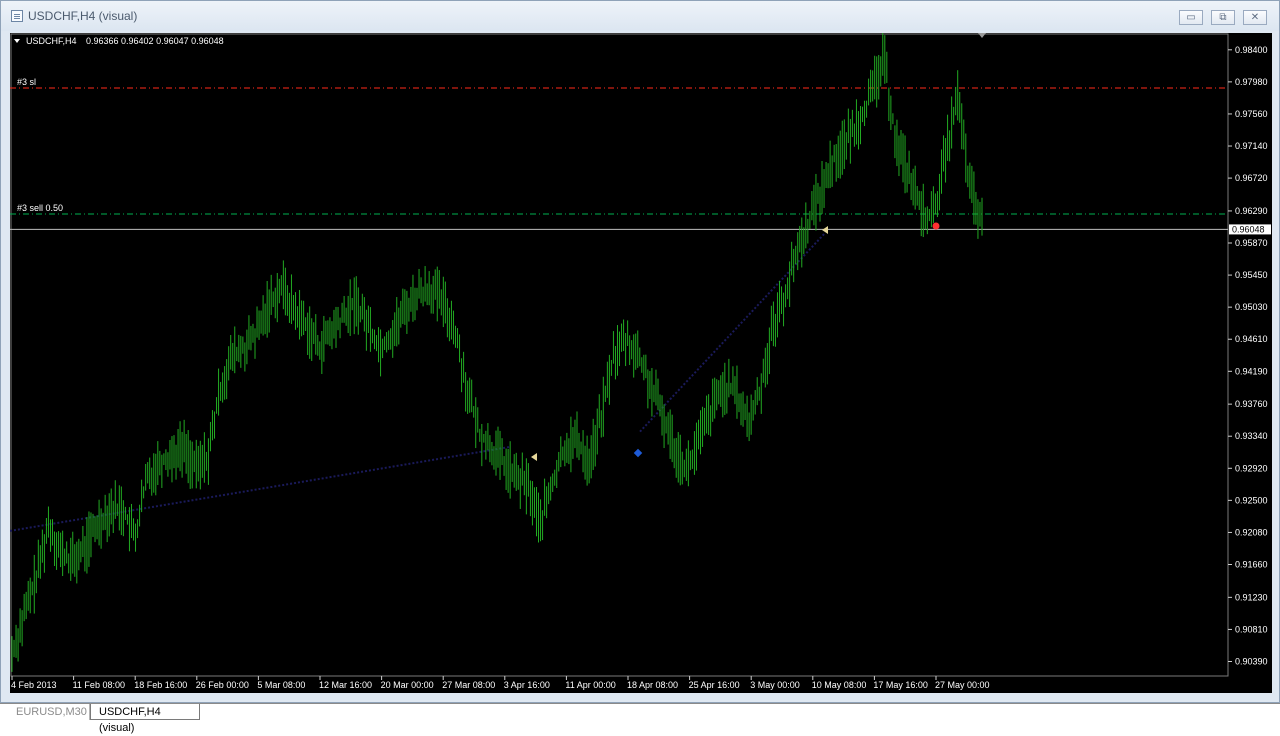  I want to click on price-label: 0.97980, so click(1251, 82).